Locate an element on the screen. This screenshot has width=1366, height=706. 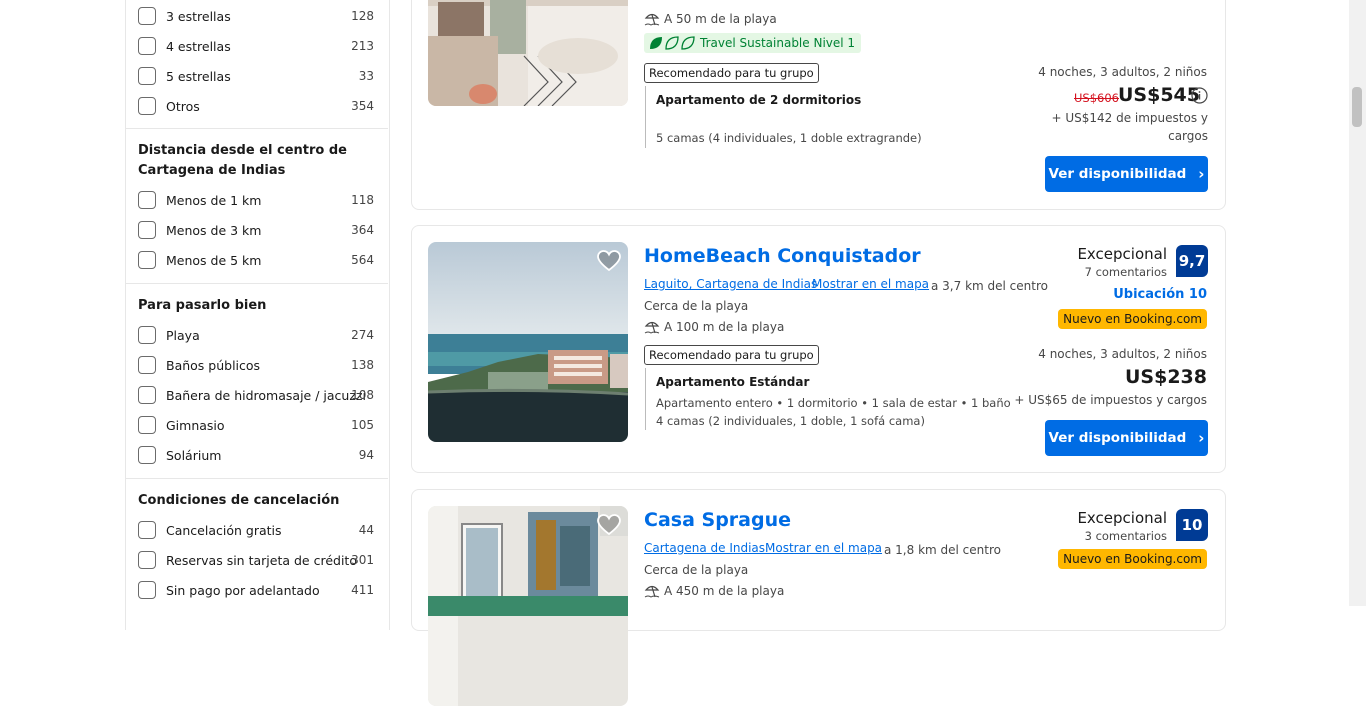
filter-4-stars: 4 estrellas 213 is located at coordinates (257, 46).